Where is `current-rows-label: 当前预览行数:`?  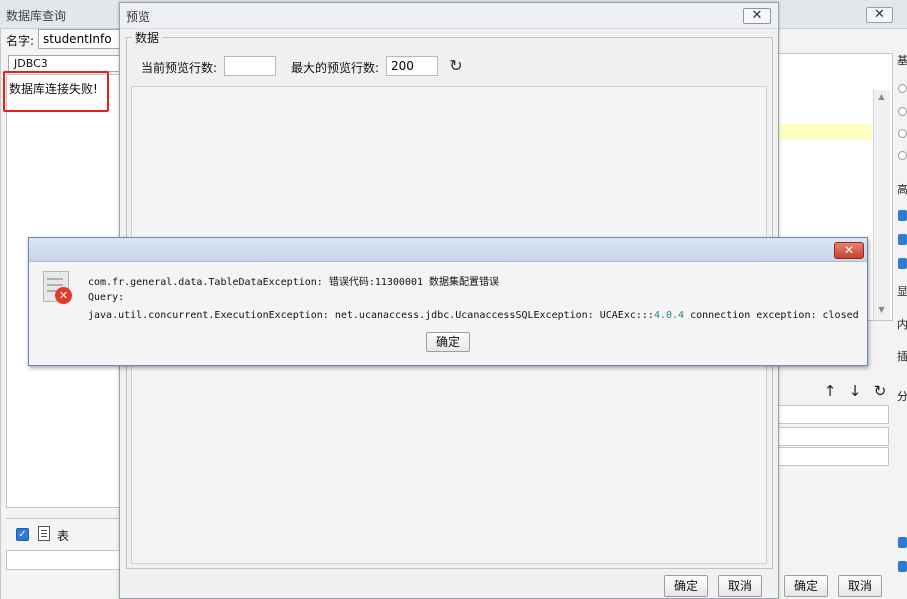 current-rows-label: 当前预览行数: is located at coordinates (179, 68).